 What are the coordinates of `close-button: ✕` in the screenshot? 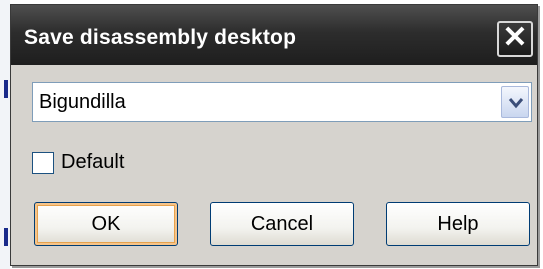 It's located at (515, 39).